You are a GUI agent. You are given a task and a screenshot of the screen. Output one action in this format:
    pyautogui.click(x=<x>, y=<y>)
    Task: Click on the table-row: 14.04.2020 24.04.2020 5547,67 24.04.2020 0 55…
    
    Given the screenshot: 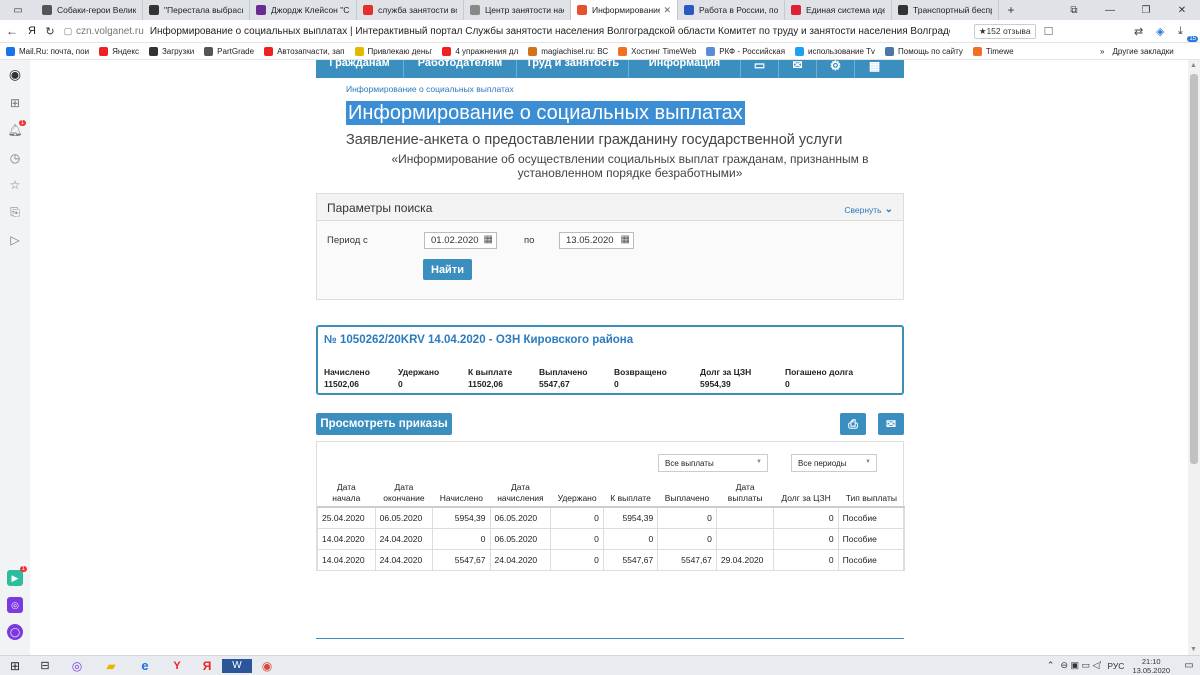 What is the action you would take?
    pyautogui.click(x=611, y=559)
    